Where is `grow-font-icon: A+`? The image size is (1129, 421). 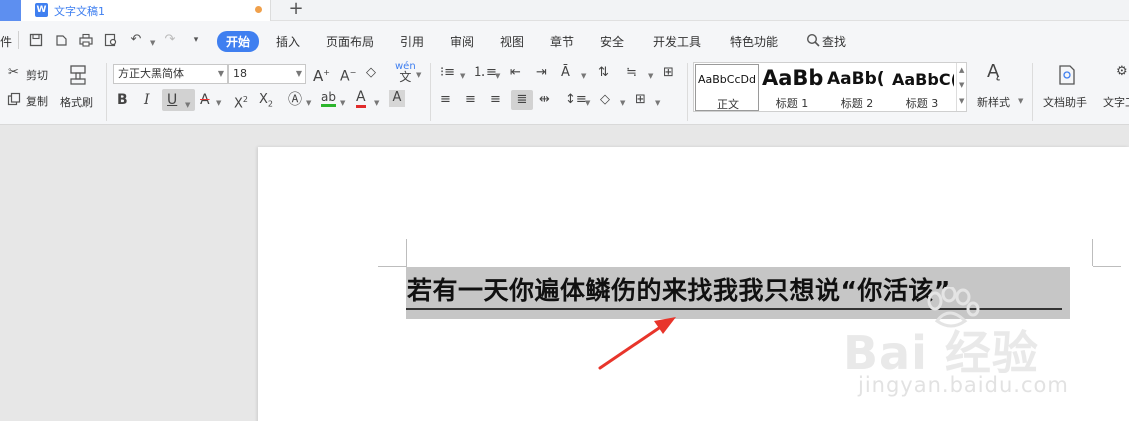 grow-font-icon: A+ is located at coordinates (321, 74).